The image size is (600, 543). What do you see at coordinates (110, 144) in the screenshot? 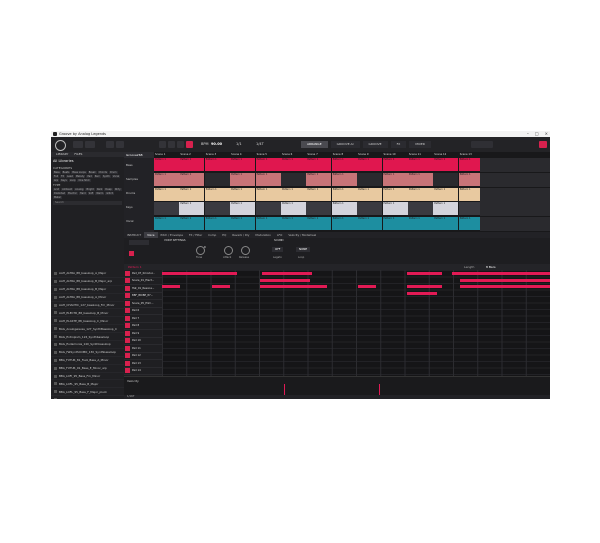
I see `metronome-button` at bounding box center [110, 144].